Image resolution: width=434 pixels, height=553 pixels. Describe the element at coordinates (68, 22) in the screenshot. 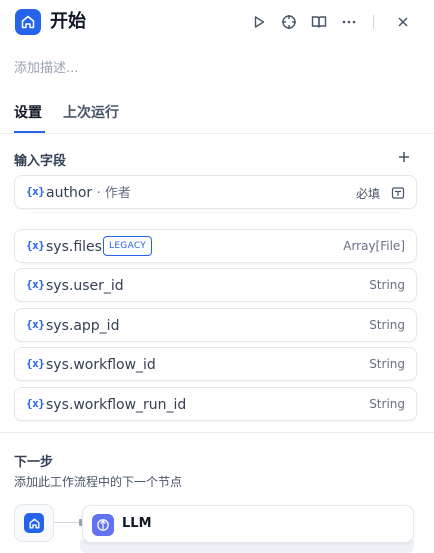

I see `node-title: 开始` at that location.